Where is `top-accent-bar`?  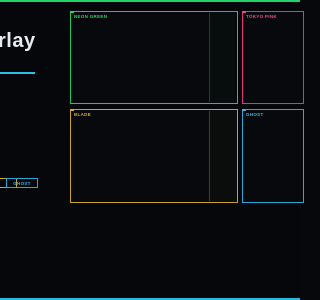
top-accent-bar is located at coordinates (150, 1).